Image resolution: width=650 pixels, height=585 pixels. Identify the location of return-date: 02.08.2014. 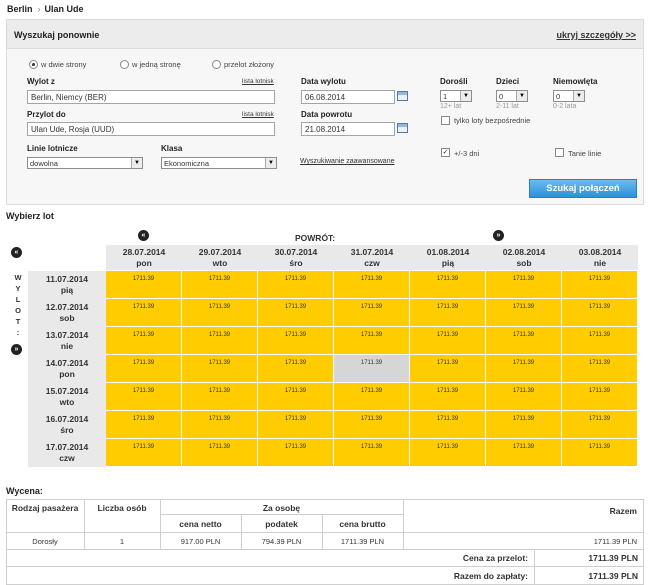
(524, 252).